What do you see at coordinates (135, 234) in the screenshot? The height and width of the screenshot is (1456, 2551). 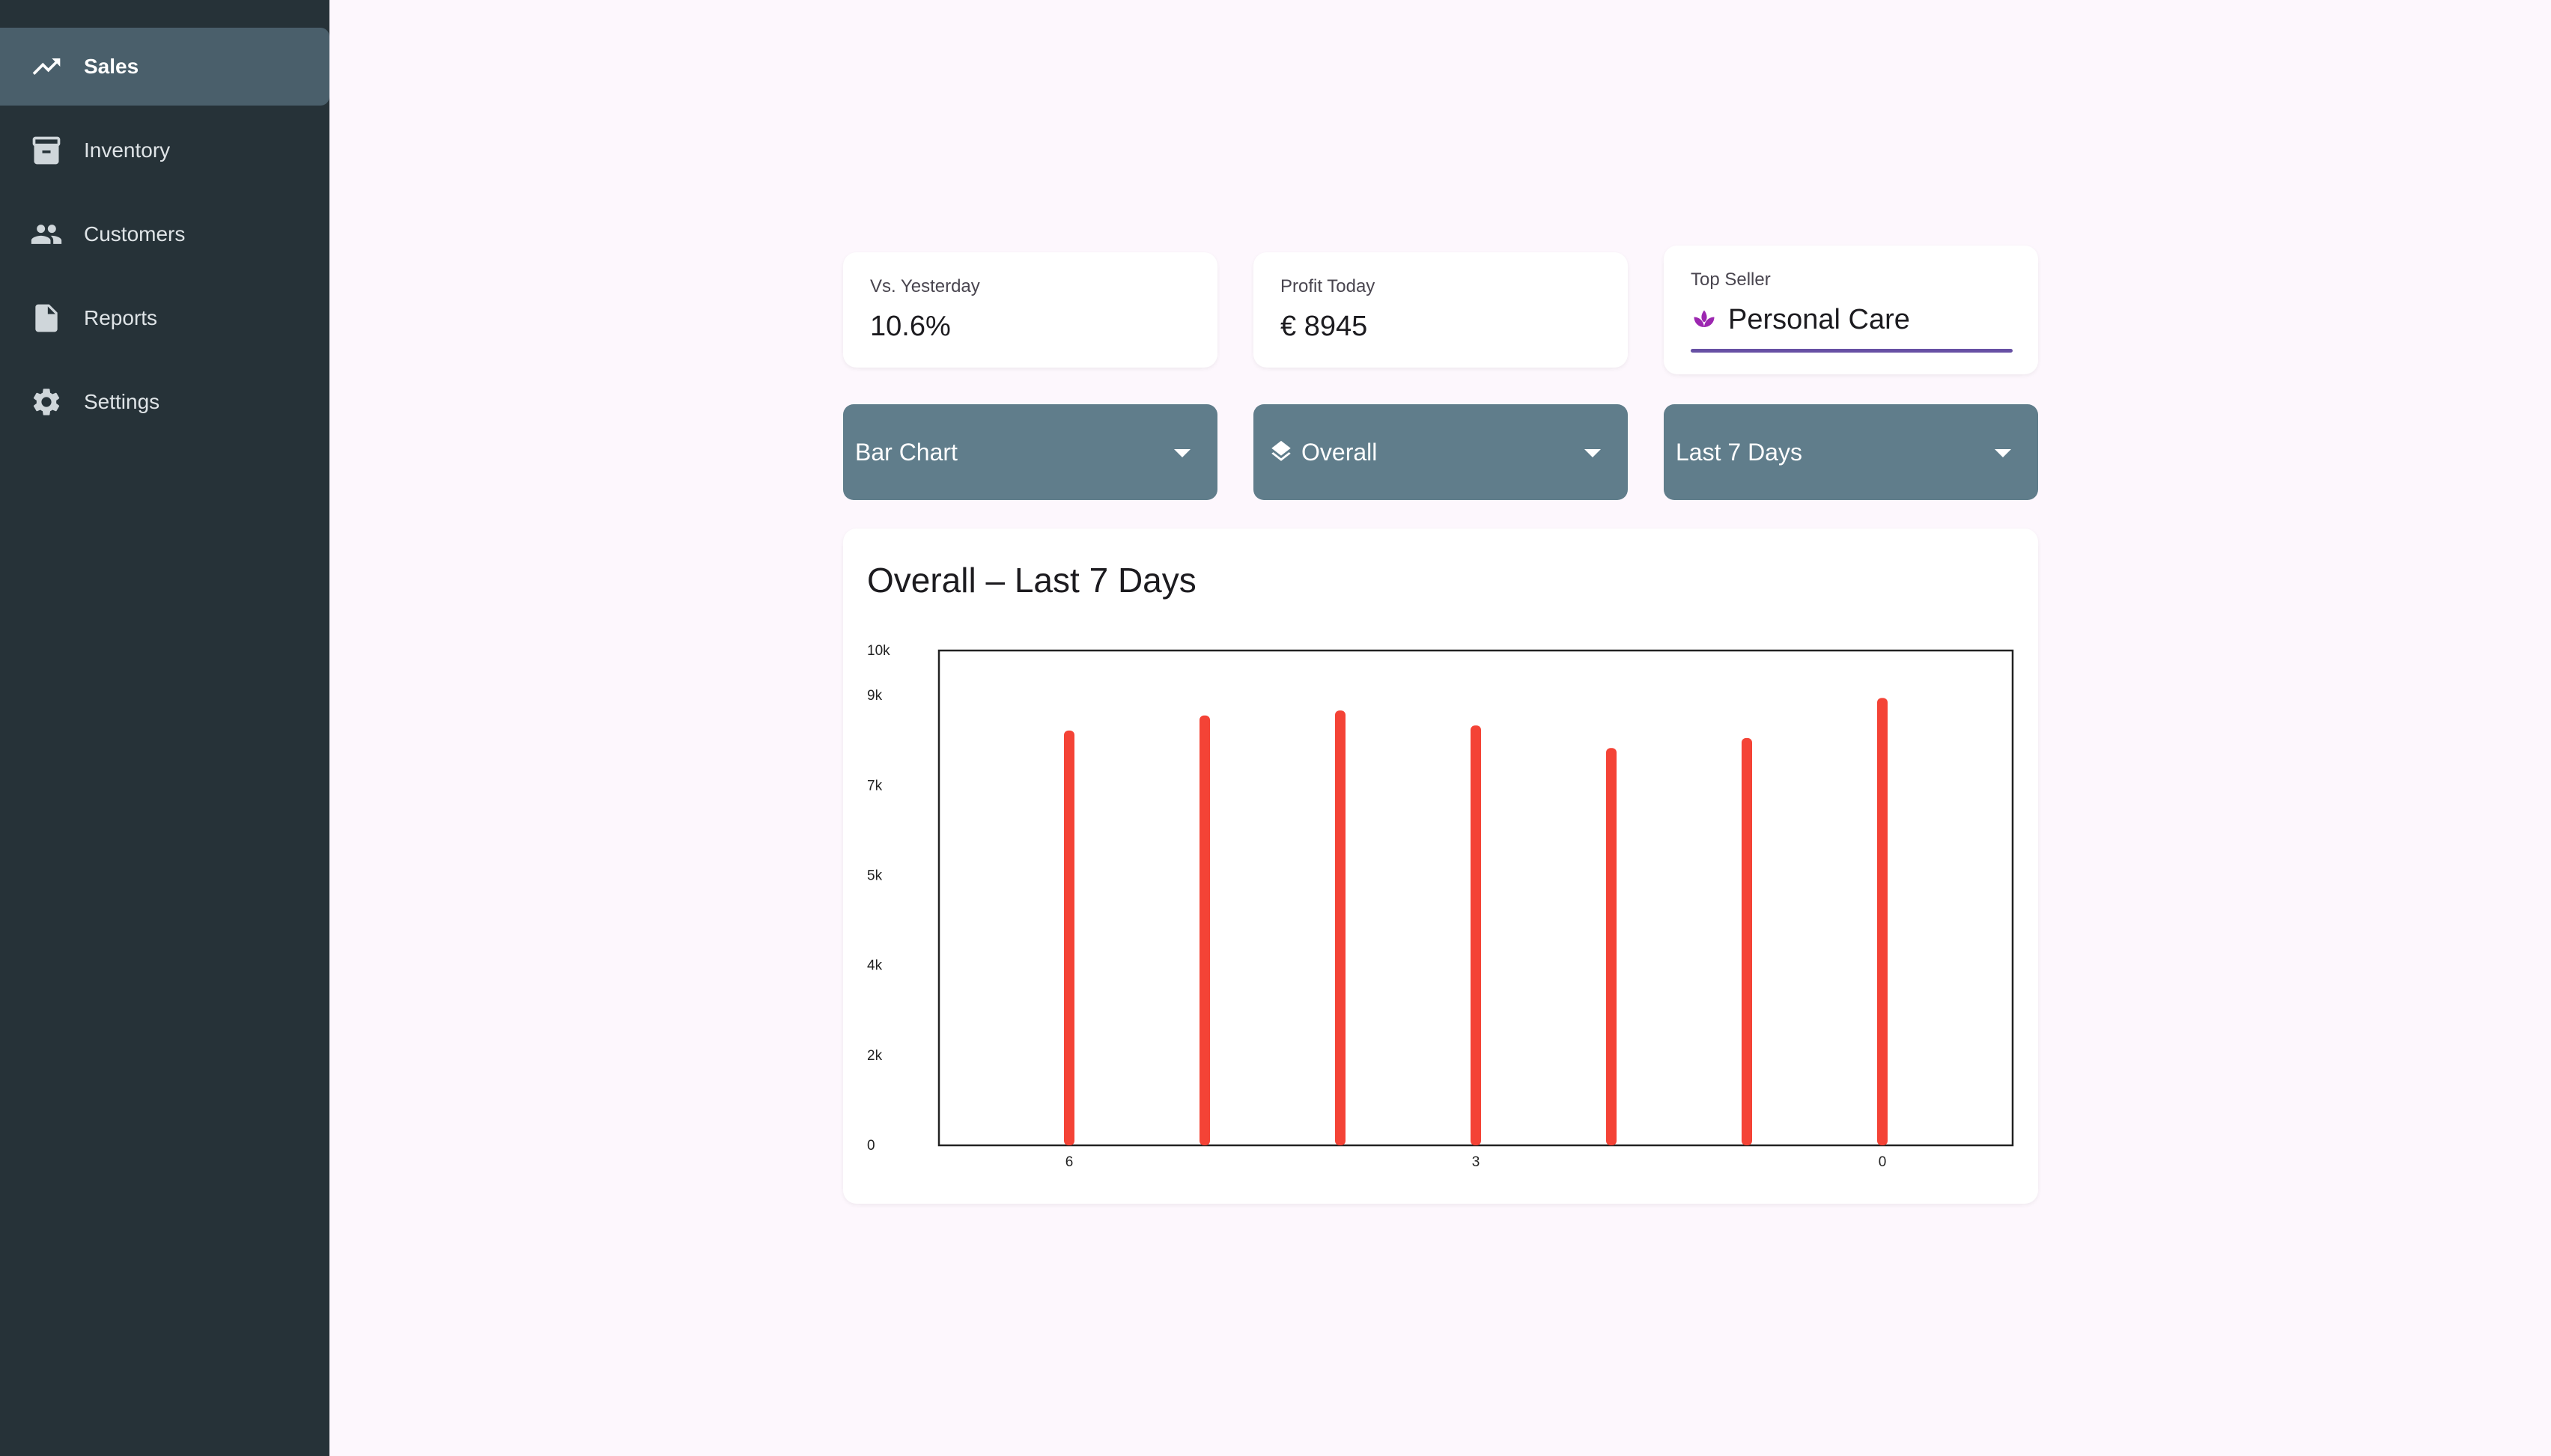 I see `sidebar-item-label: Customers` at bounding box center [135, 234].